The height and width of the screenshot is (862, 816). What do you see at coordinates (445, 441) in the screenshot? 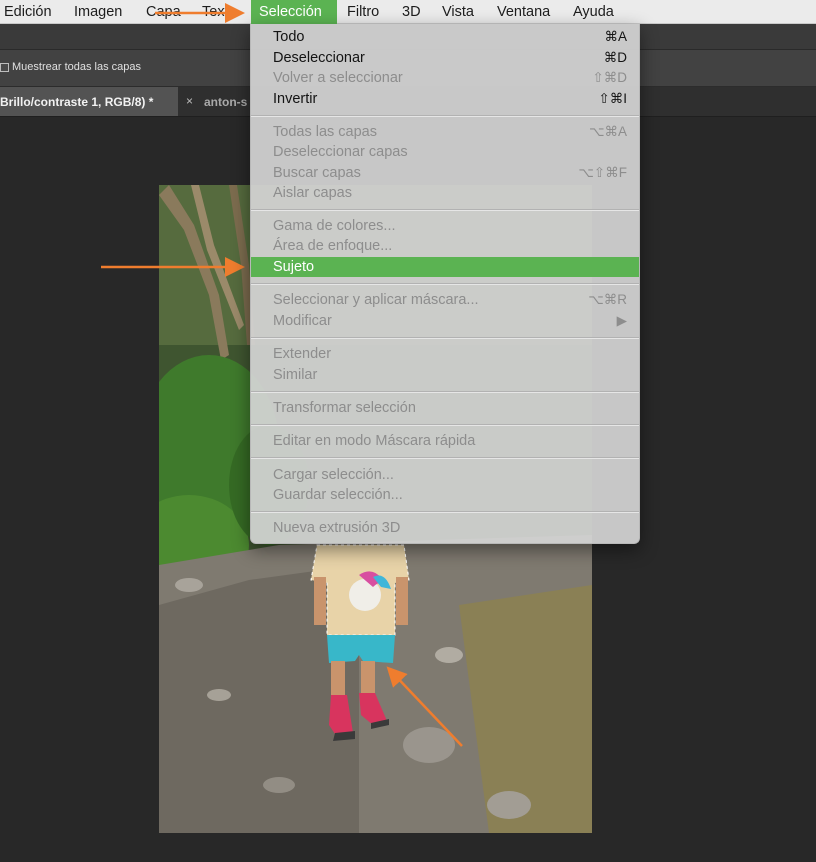
I see `menu-item-editar-mascara-rapida: Editar en modo Máscara rápida` at bounding box center [445, 441].